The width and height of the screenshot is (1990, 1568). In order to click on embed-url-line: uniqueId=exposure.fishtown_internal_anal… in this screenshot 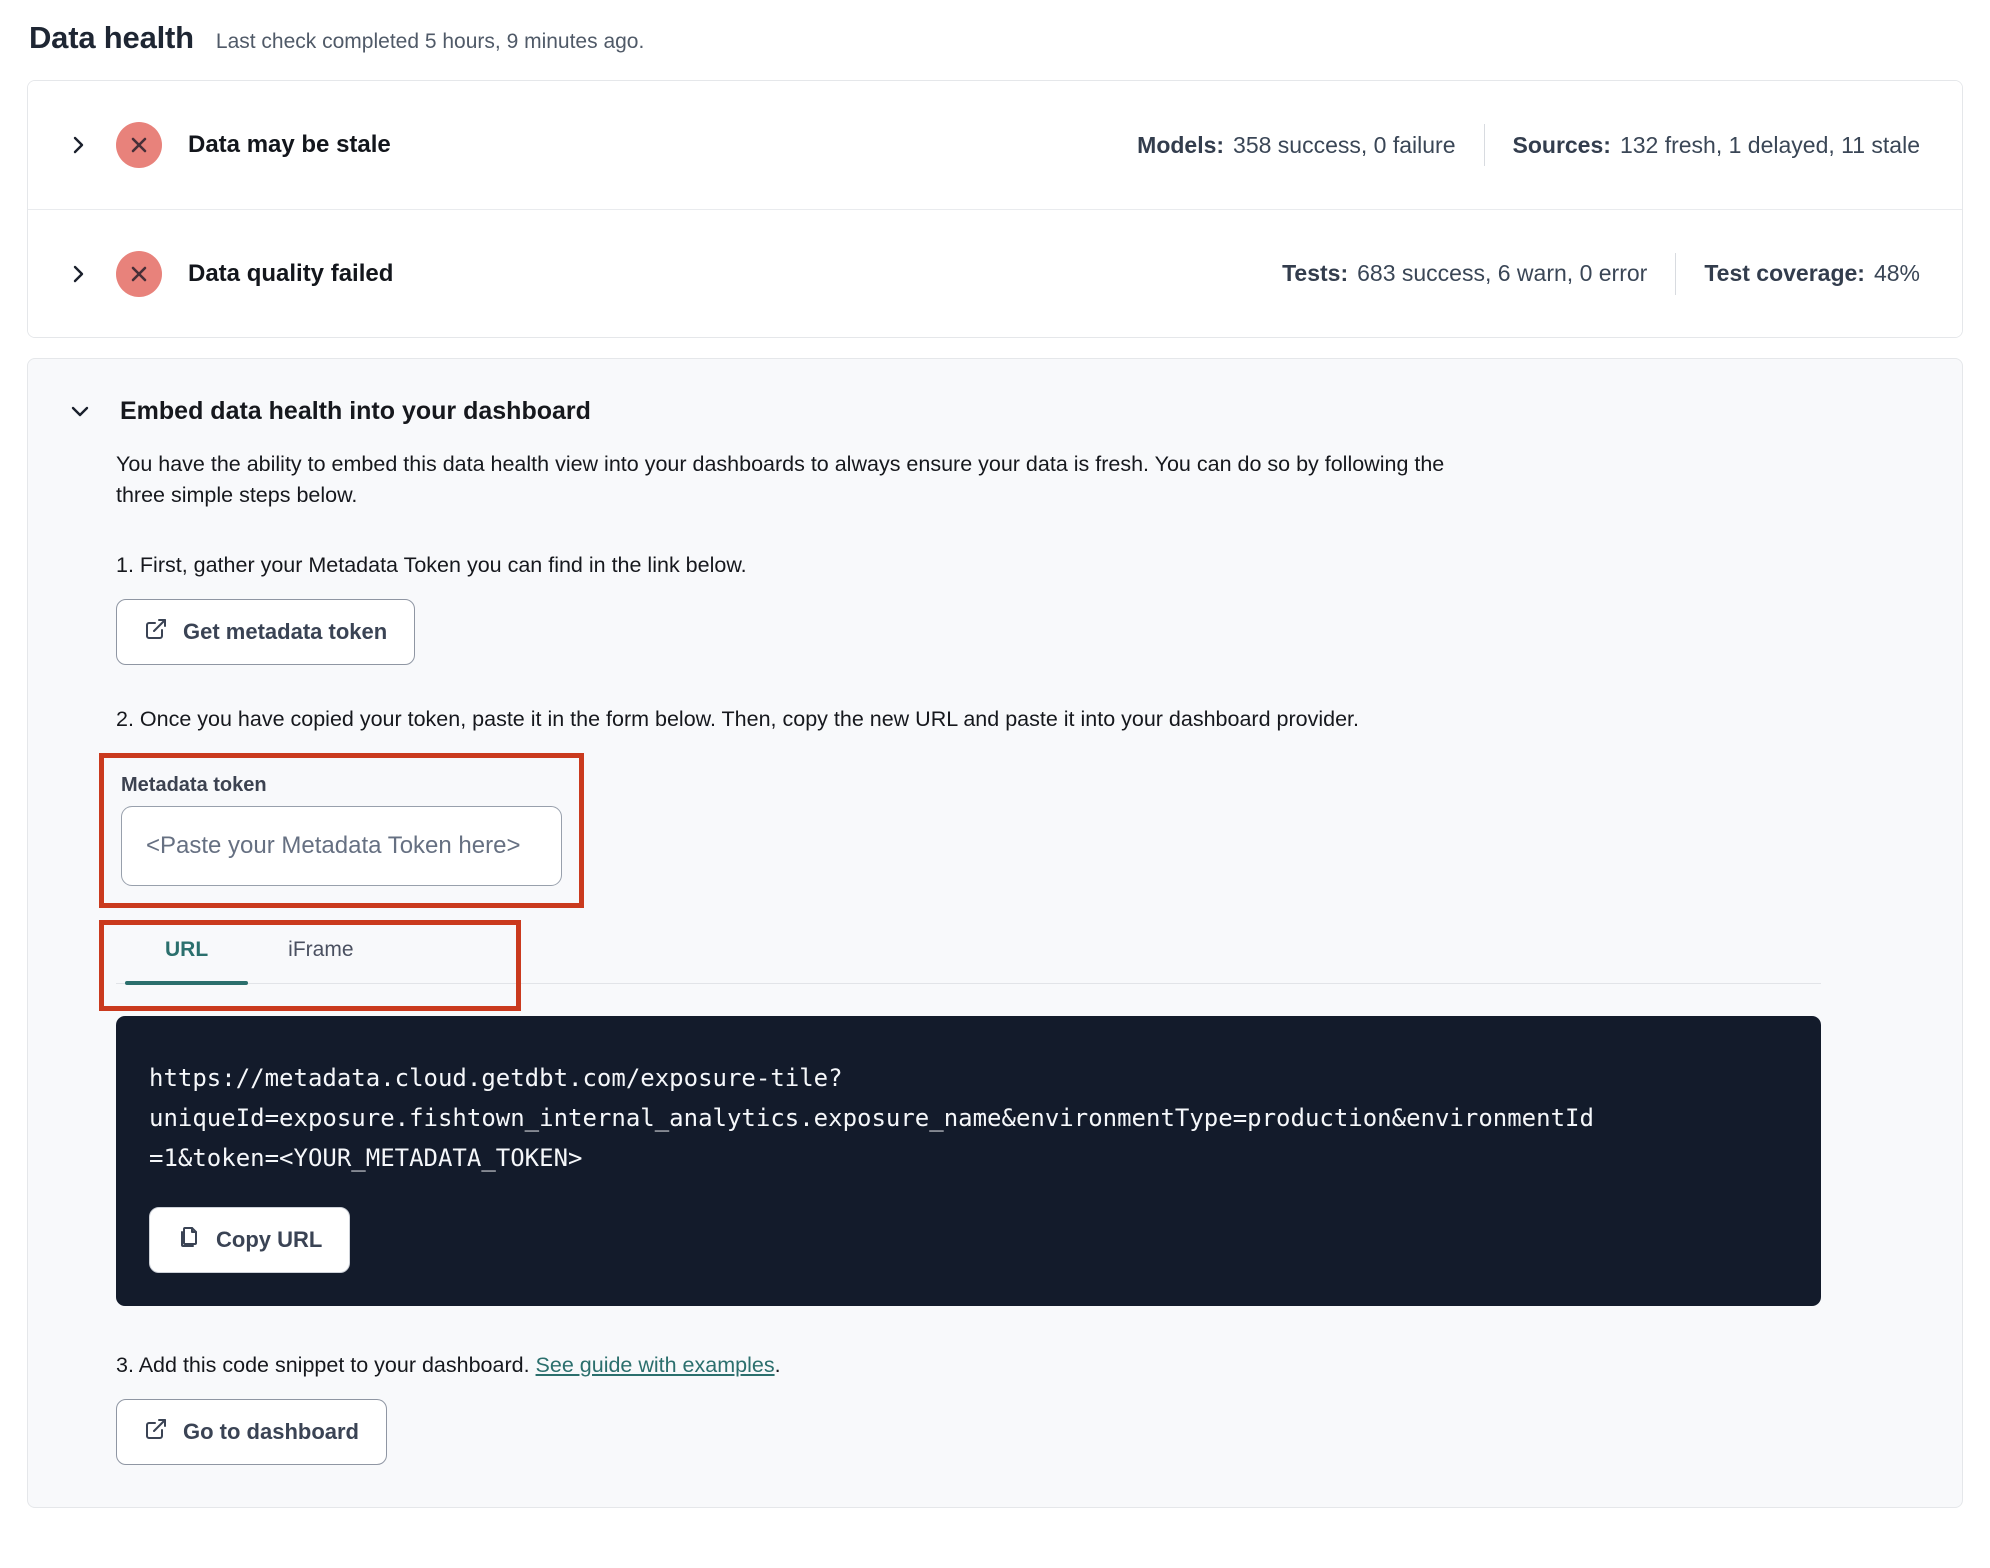, I will do `click(871, 1118)`.